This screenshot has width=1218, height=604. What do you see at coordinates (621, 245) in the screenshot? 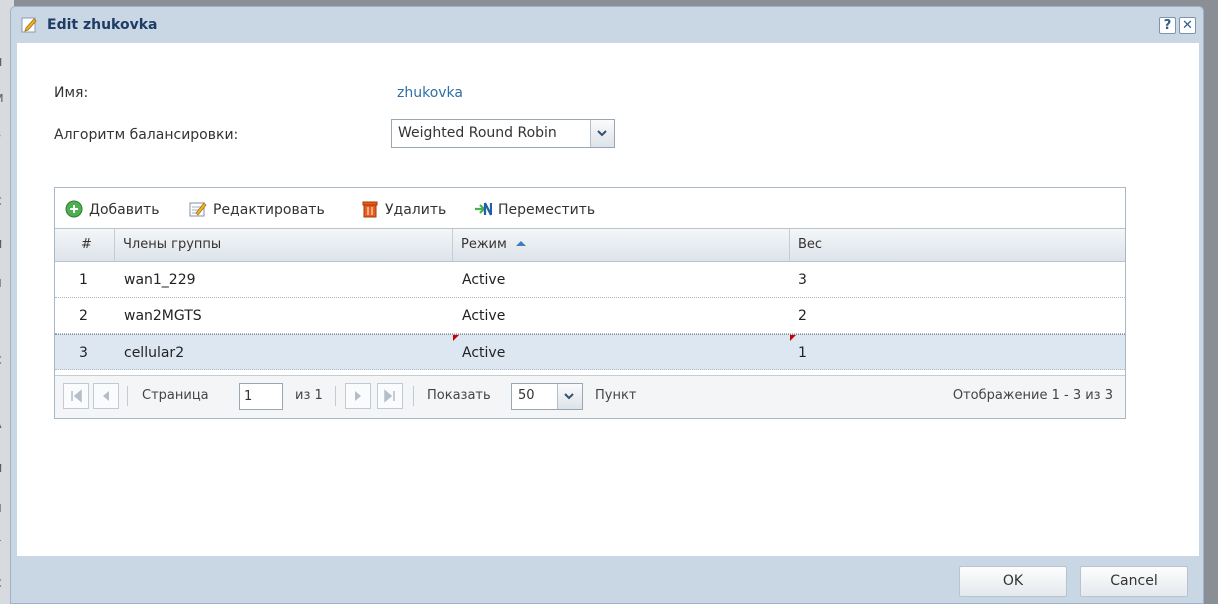
I see `col-mode-header: Режим` at bounding box center [621, 245].